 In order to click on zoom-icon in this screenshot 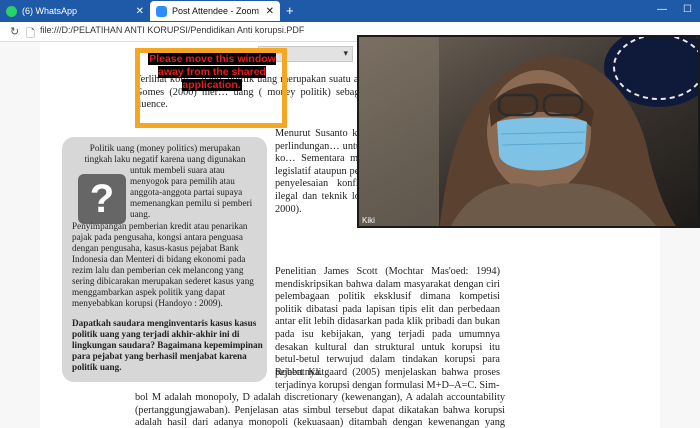, I will do `click(161, 11)`.